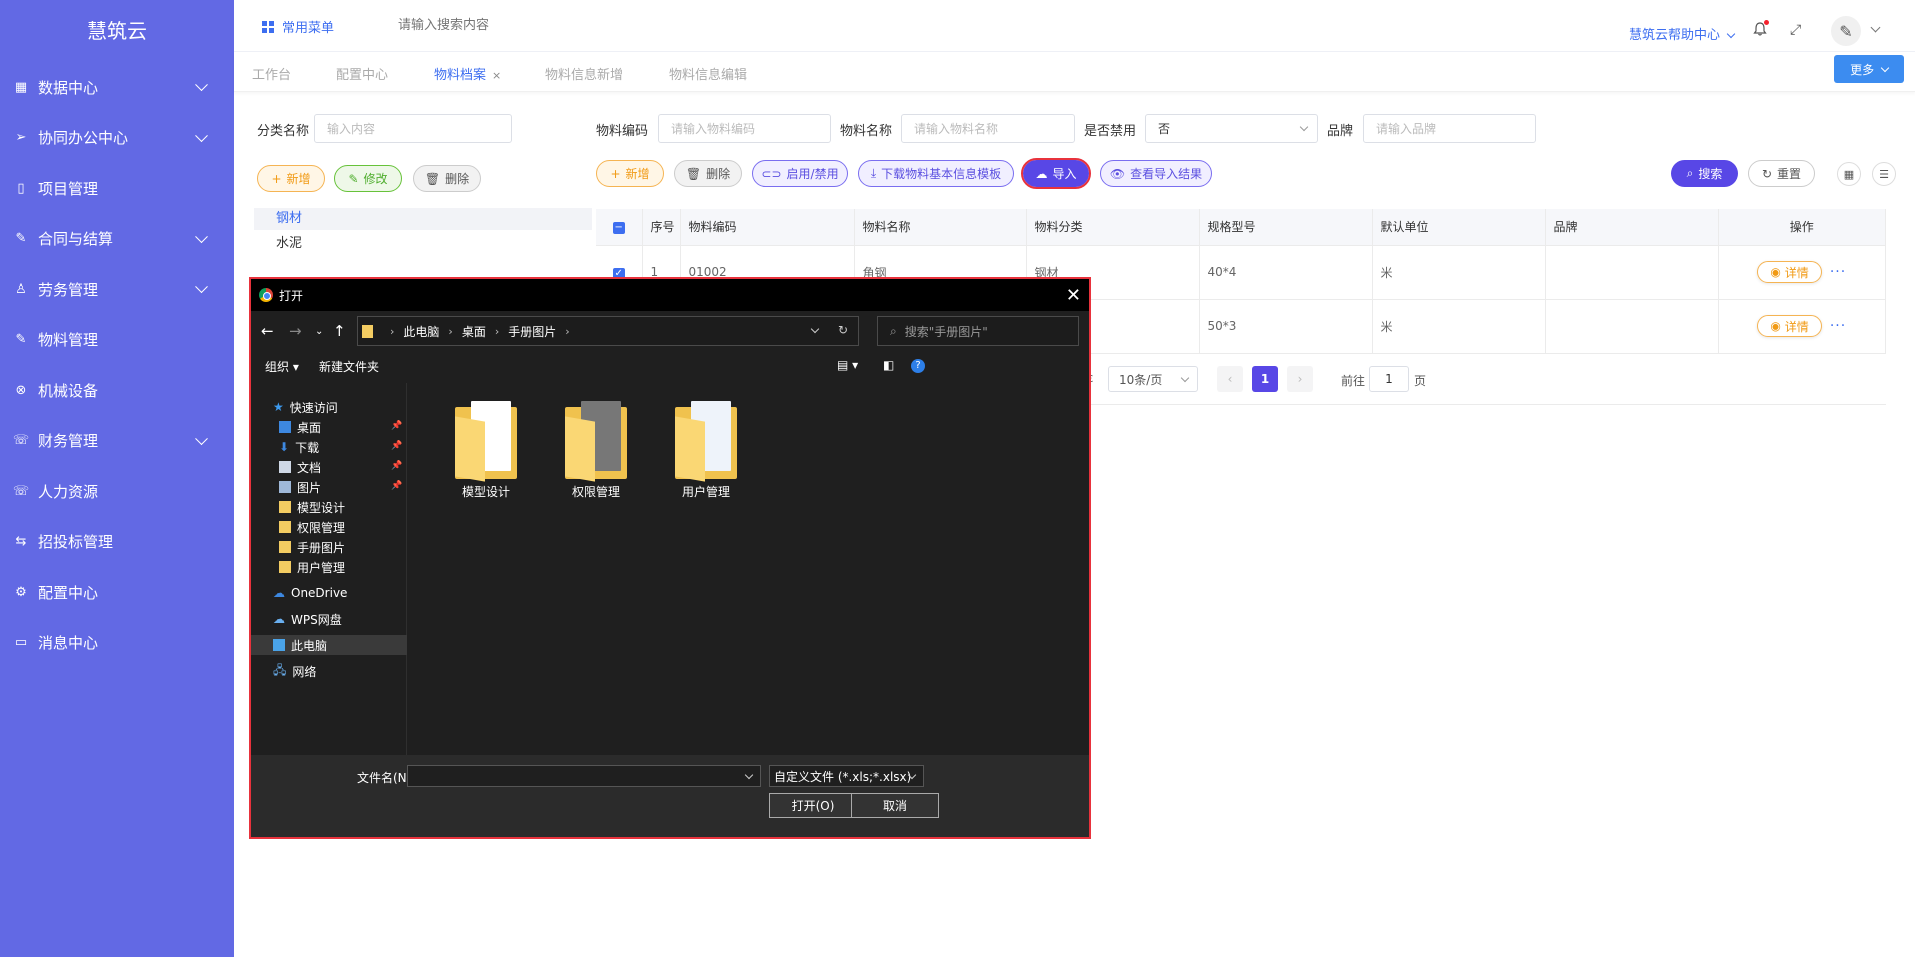  What do you see at coordinates (936, 173) in the screenshot?
I see `download-template-button: ⤓ 下载物料基本信息模板` at bounding box center [936, 173].